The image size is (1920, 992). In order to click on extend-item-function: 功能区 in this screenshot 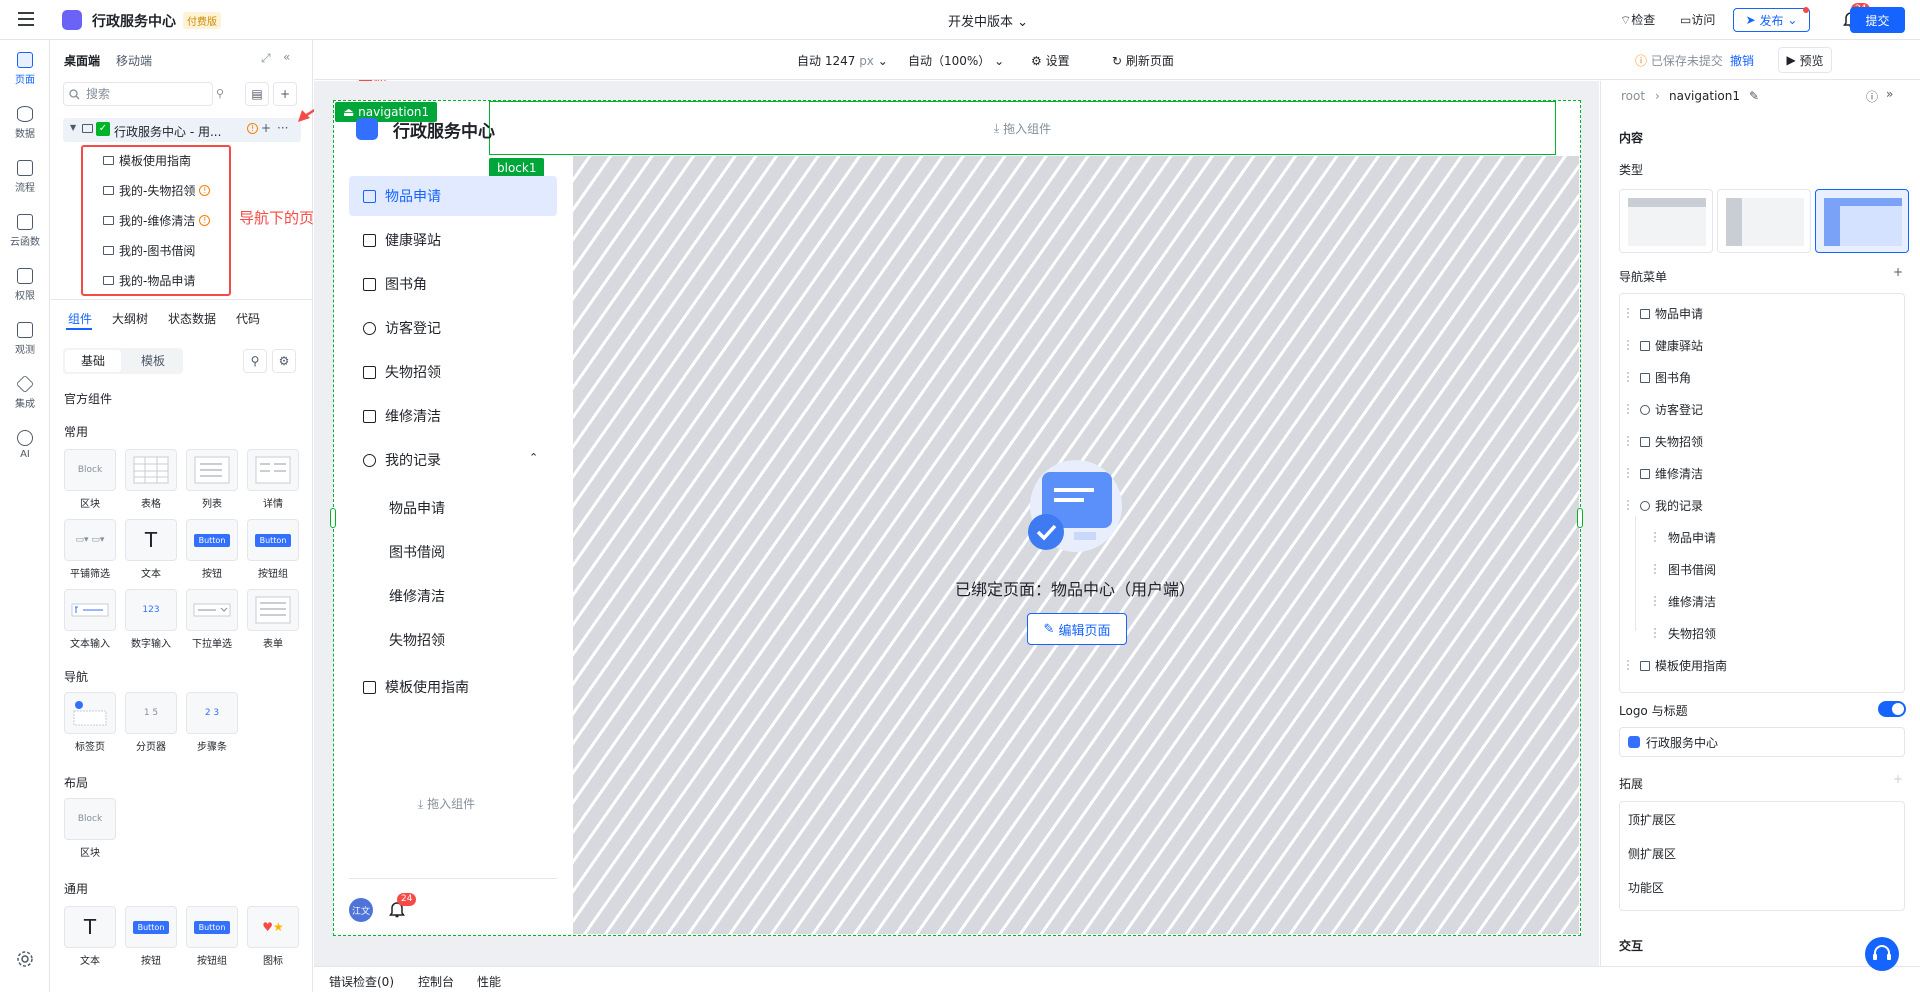, I will do `click(1646, 887)`.